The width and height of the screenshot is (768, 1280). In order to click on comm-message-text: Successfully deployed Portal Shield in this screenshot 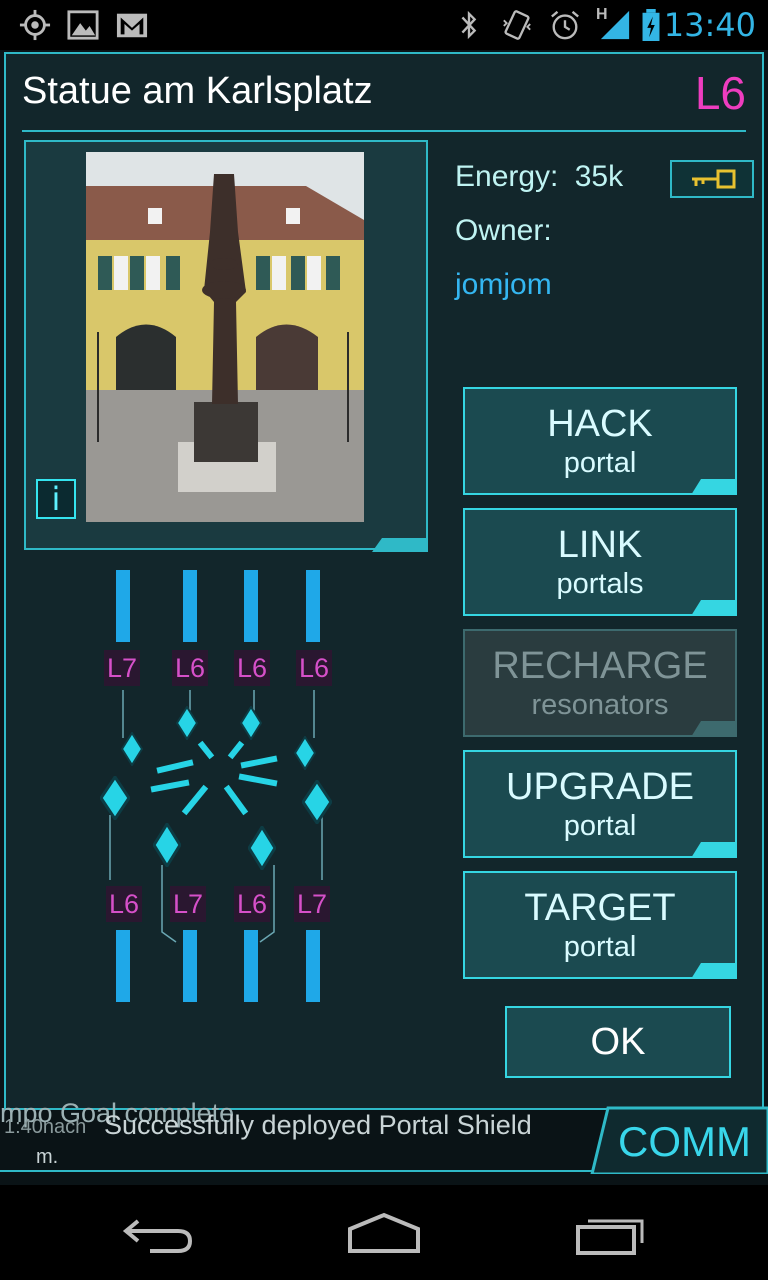, I will do `click(318, 1125)`.